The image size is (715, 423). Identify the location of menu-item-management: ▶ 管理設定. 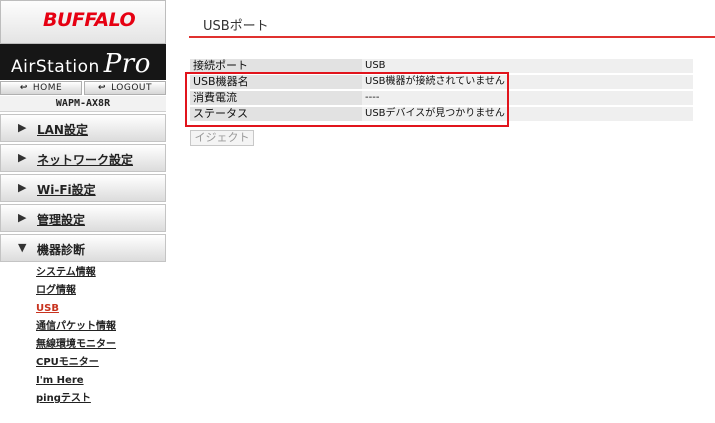
(83, 218).